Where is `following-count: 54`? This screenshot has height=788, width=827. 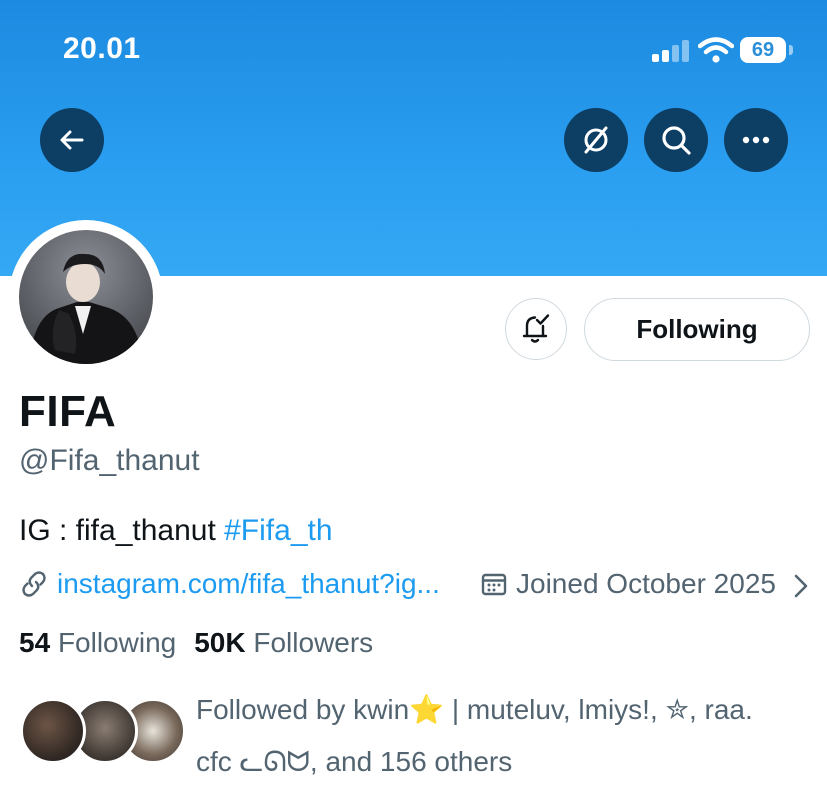
following-count: 54 is located at coordinates (35, 642).